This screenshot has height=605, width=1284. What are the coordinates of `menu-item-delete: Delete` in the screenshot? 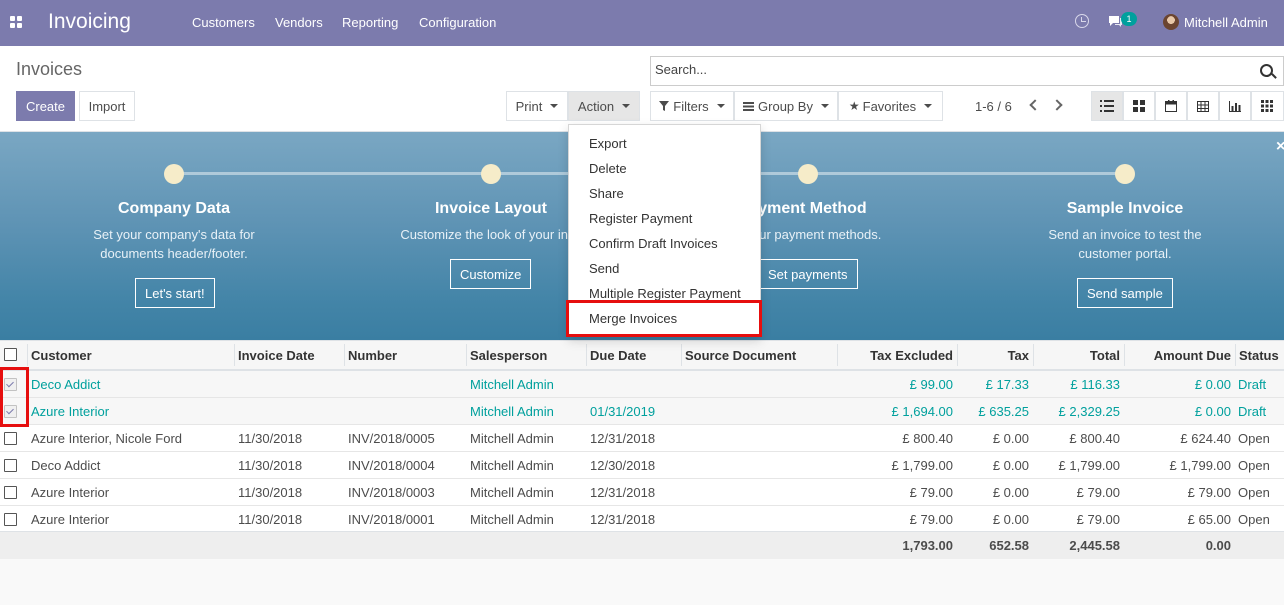 It's located at (608, 168).